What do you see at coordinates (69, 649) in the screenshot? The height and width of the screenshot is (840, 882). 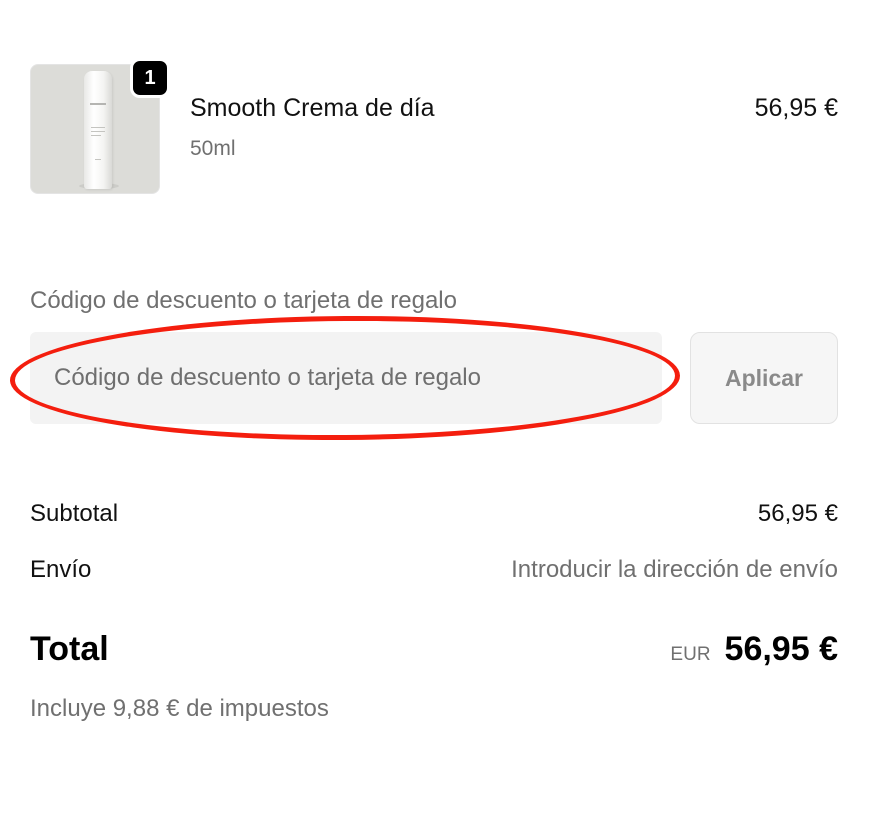 I see `total-label: Total` at bounding box center [69, 649].